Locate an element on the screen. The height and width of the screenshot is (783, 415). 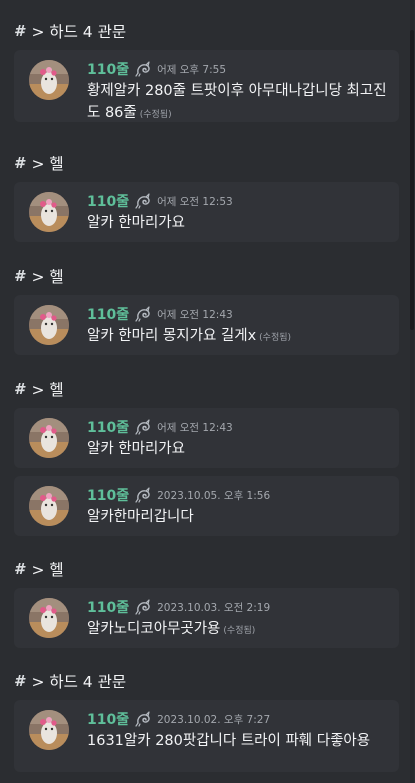
message-content: 알카노디코아무곳가용 is located at coordinates (154, 629).